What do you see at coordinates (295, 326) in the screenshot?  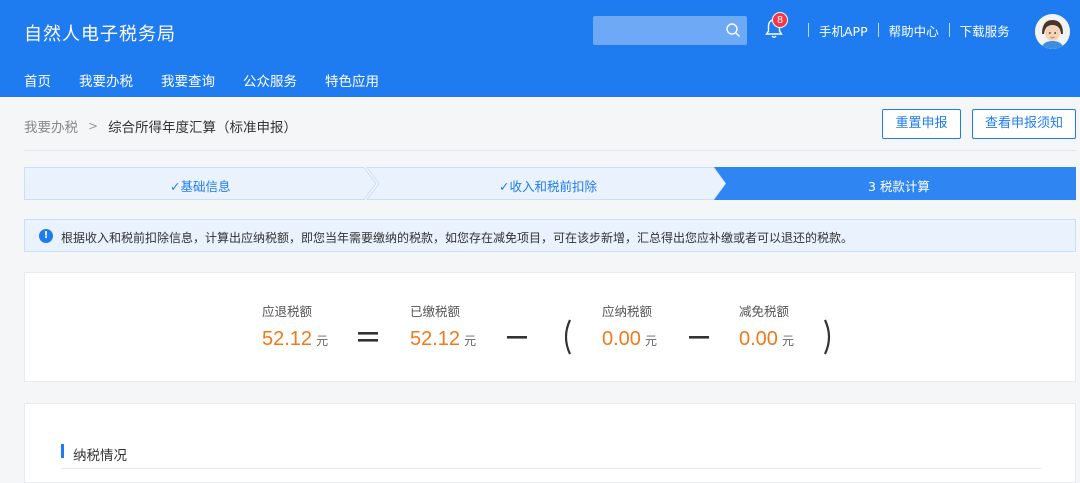 I see `refund-amount: 应退税额 52.12 元` at bounding box center [295, 326].